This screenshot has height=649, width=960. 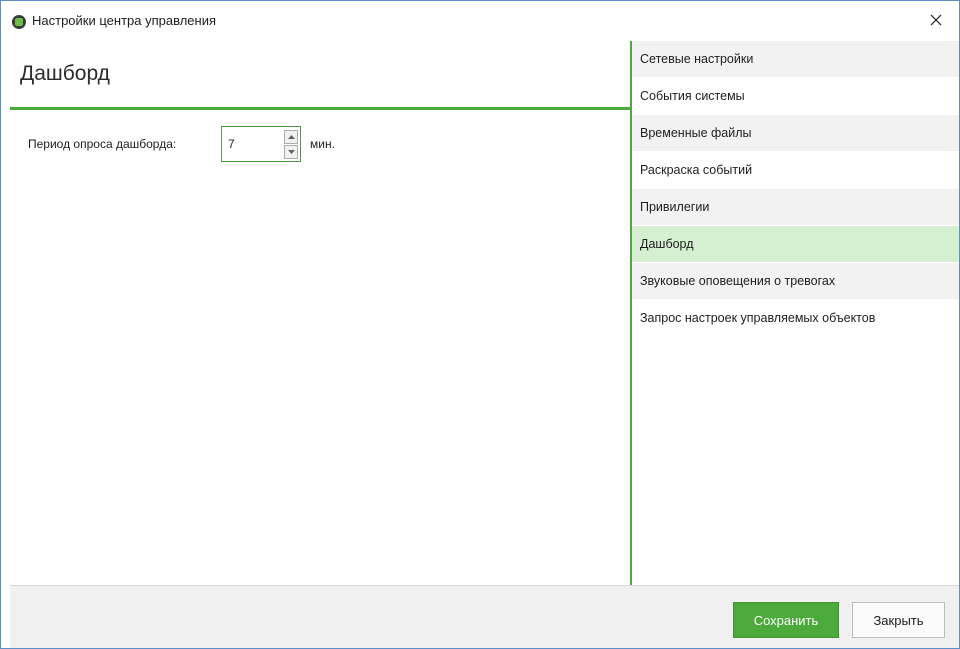 What do you see at coordinates (898, 620) in the screenshot?
I see `close-button: Закрыть` at bounding box center [898, 620].